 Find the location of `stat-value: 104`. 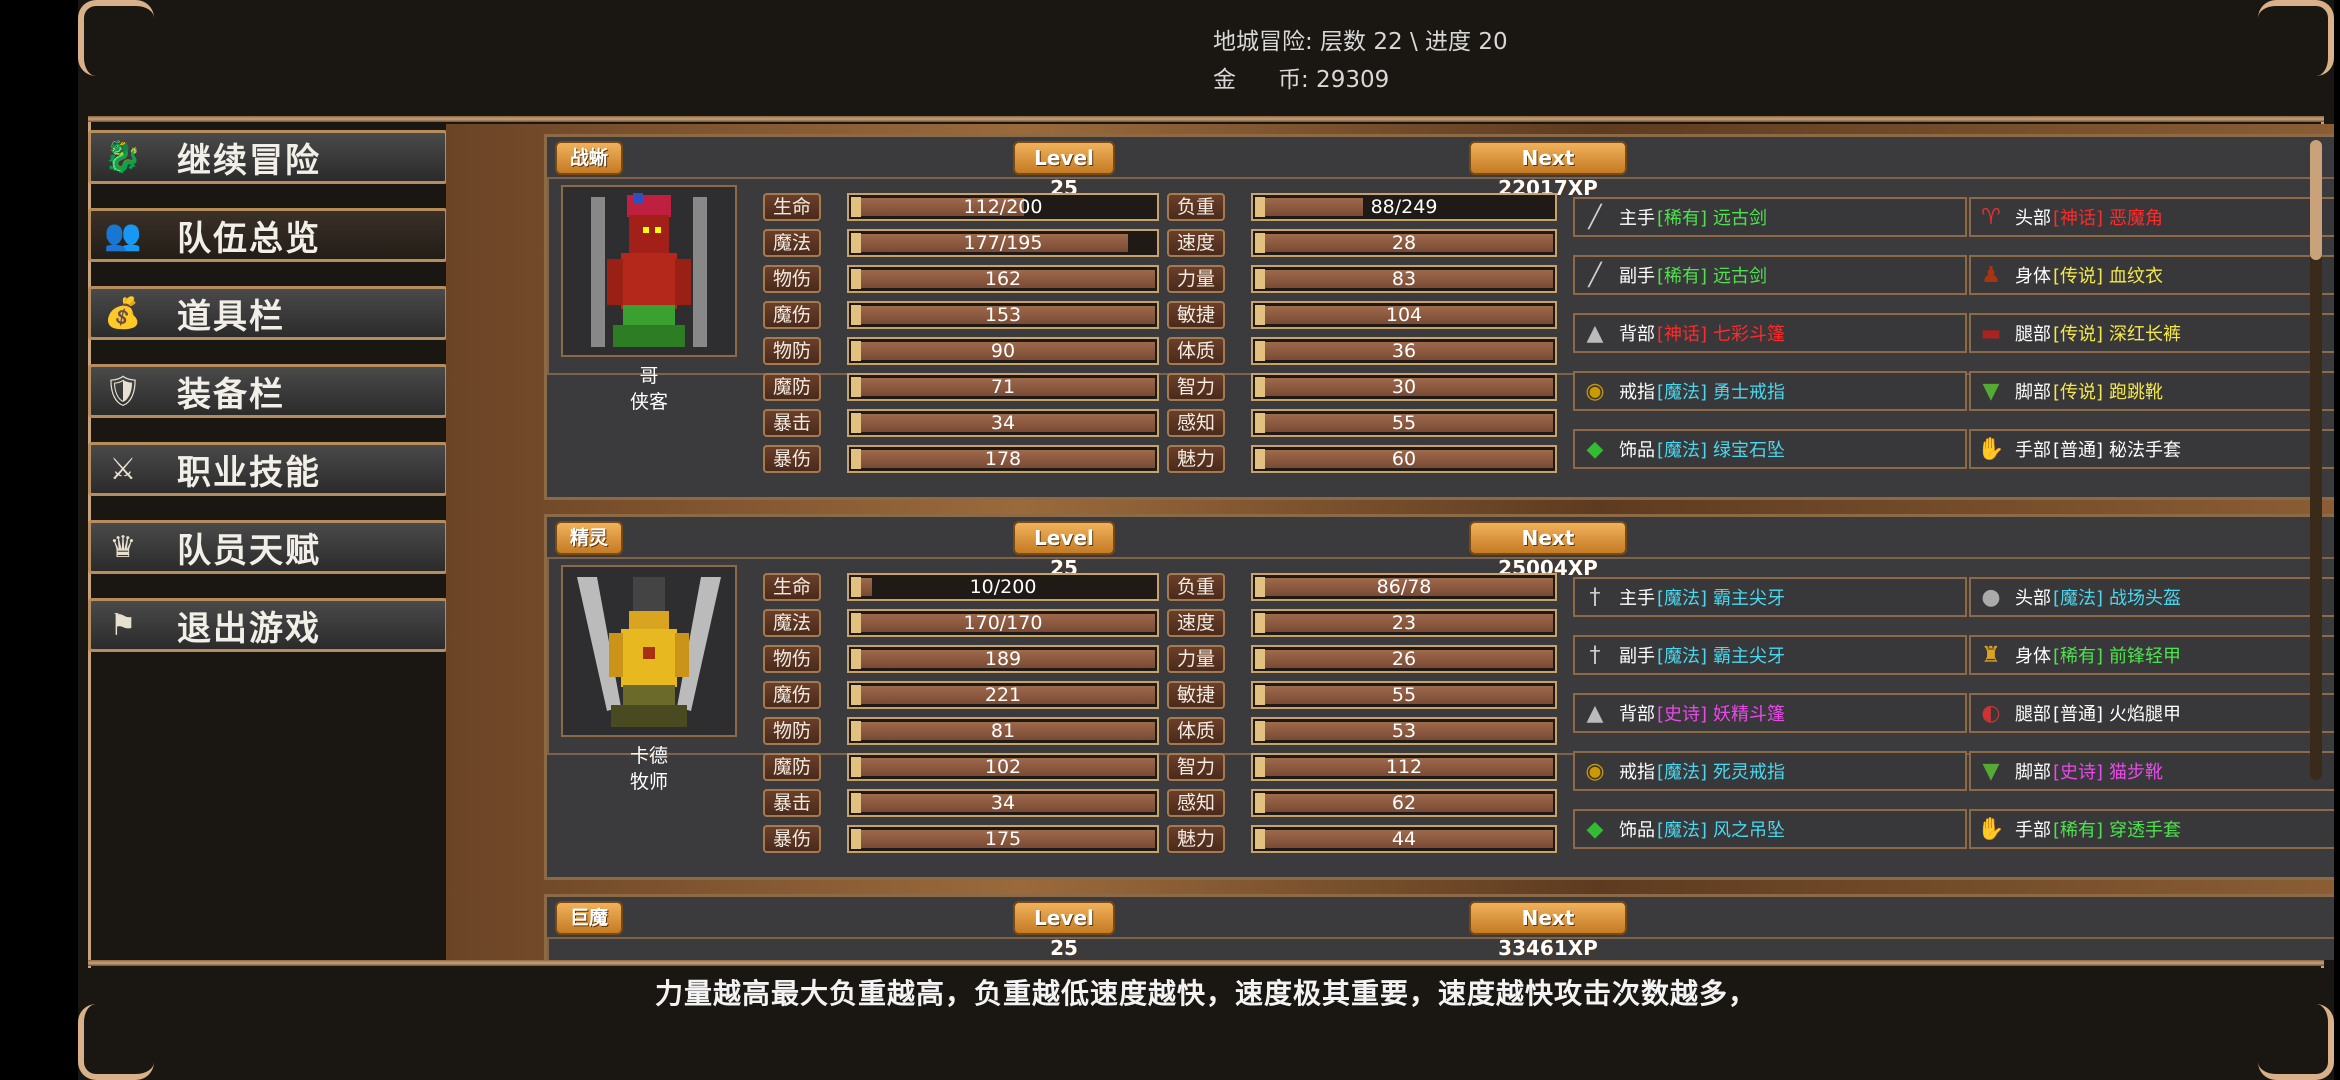

stat-value: 104 is located at coordinates (1404, 315).